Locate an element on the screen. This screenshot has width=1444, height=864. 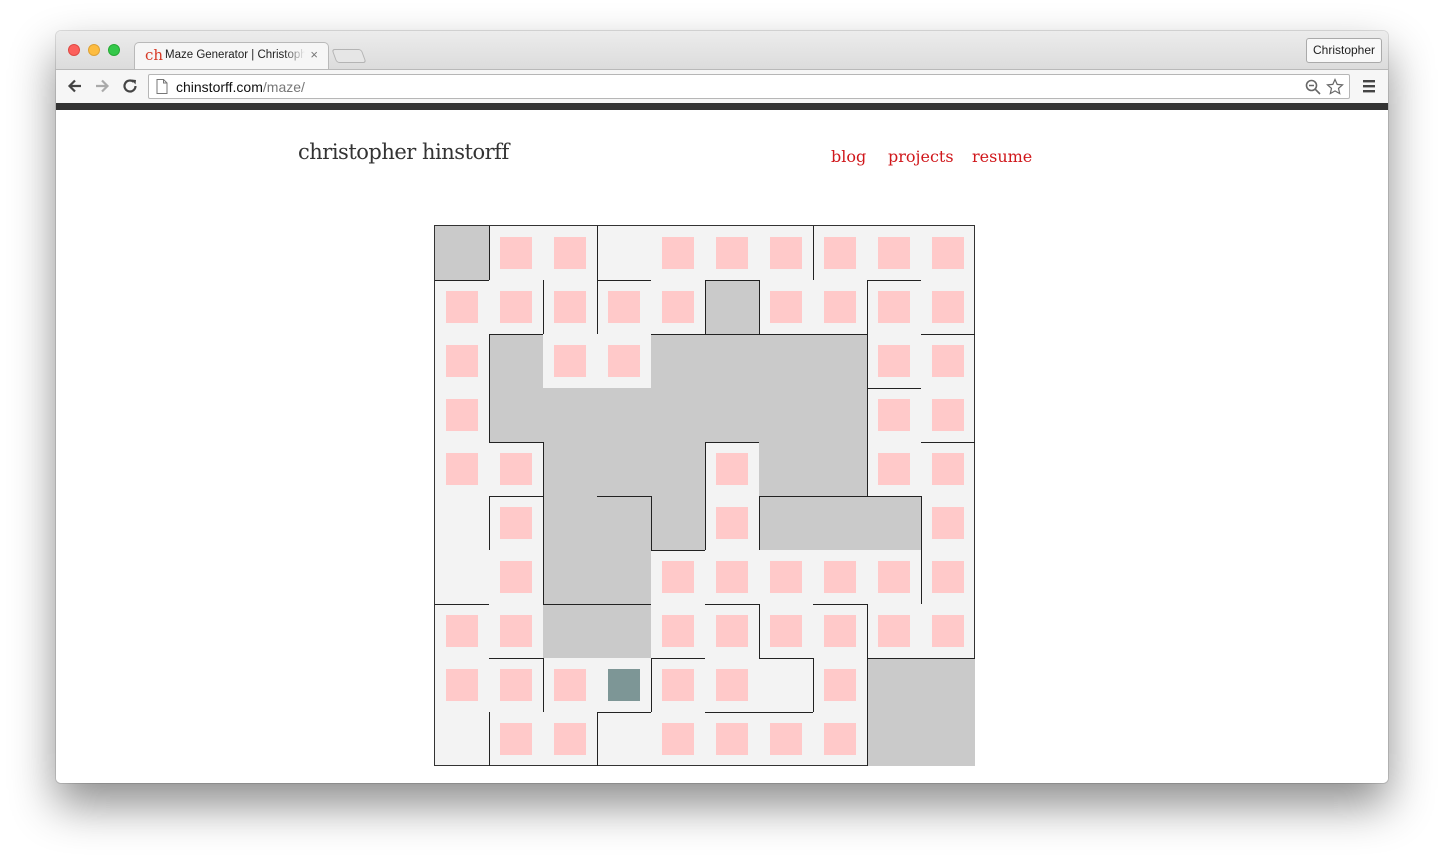
bookmark-star-icon is located at coordinates (1335, 87).